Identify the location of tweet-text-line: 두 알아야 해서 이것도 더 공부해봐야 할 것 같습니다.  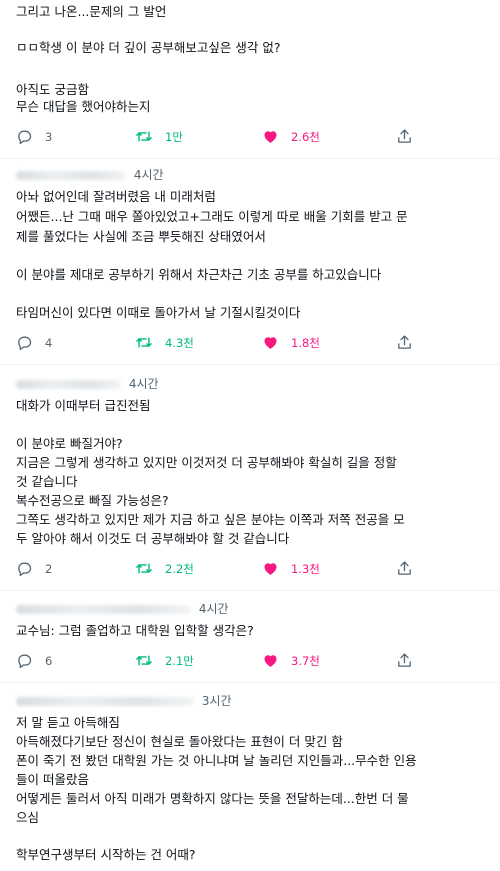
(153, 538).